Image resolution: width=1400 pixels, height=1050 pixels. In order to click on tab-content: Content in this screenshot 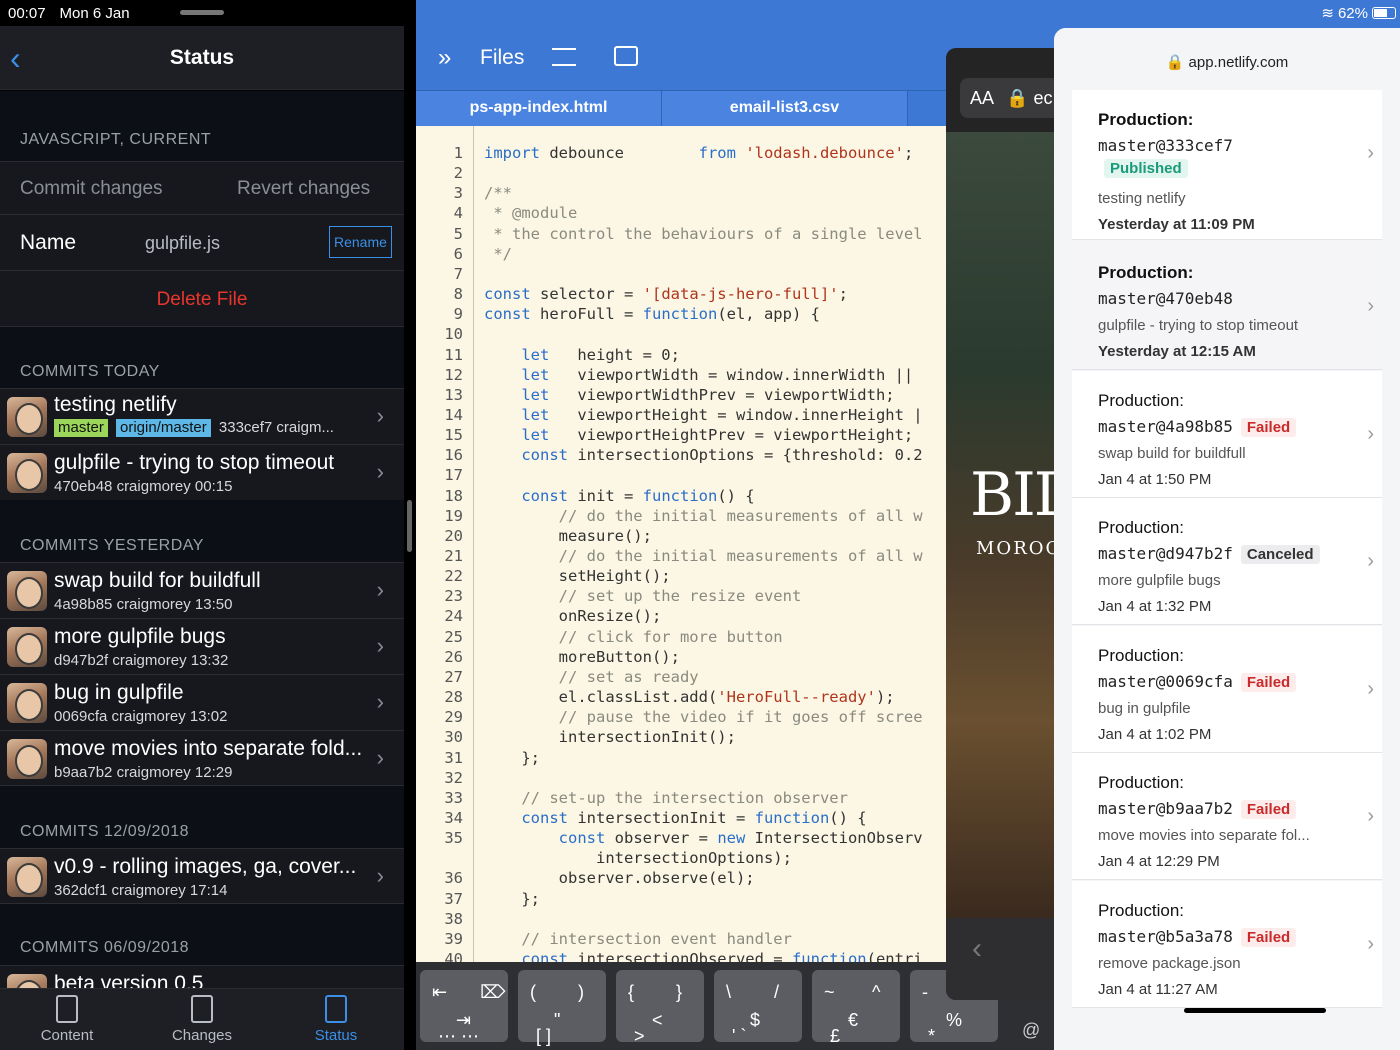, I will do `click(67, 1019)`.